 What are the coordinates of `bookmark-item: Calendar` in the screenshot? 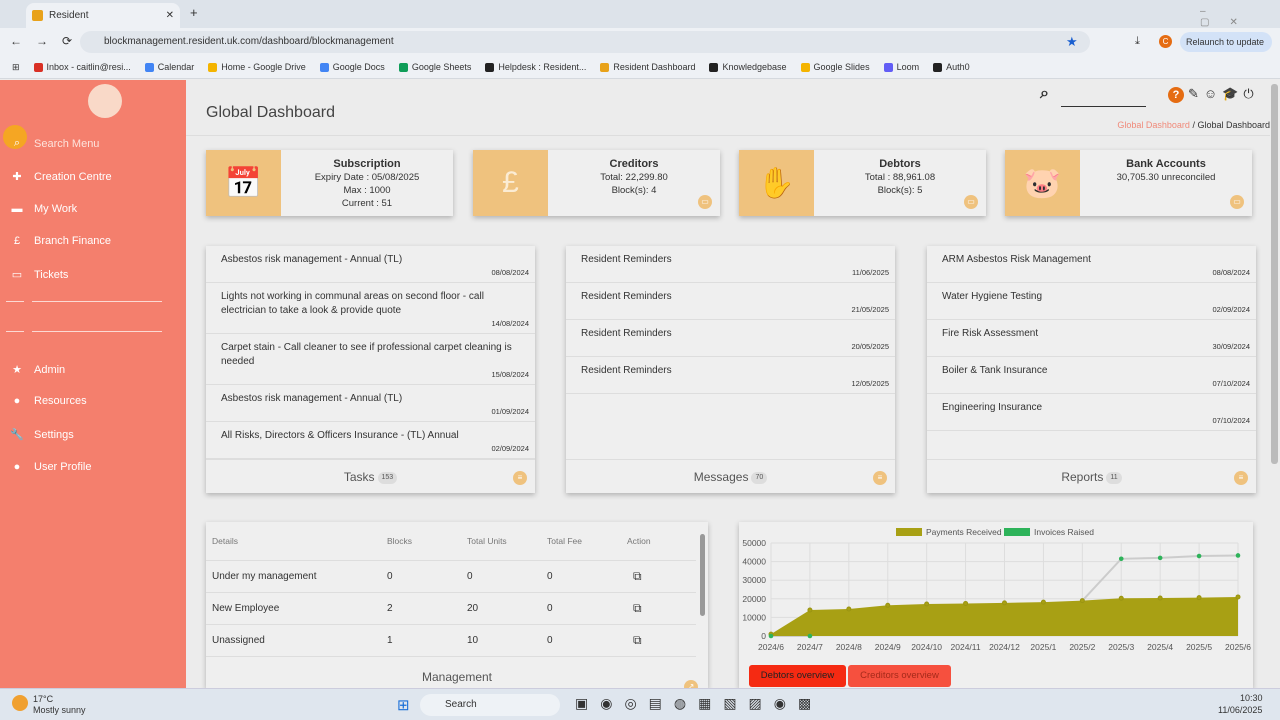 It's located at (169, 67).